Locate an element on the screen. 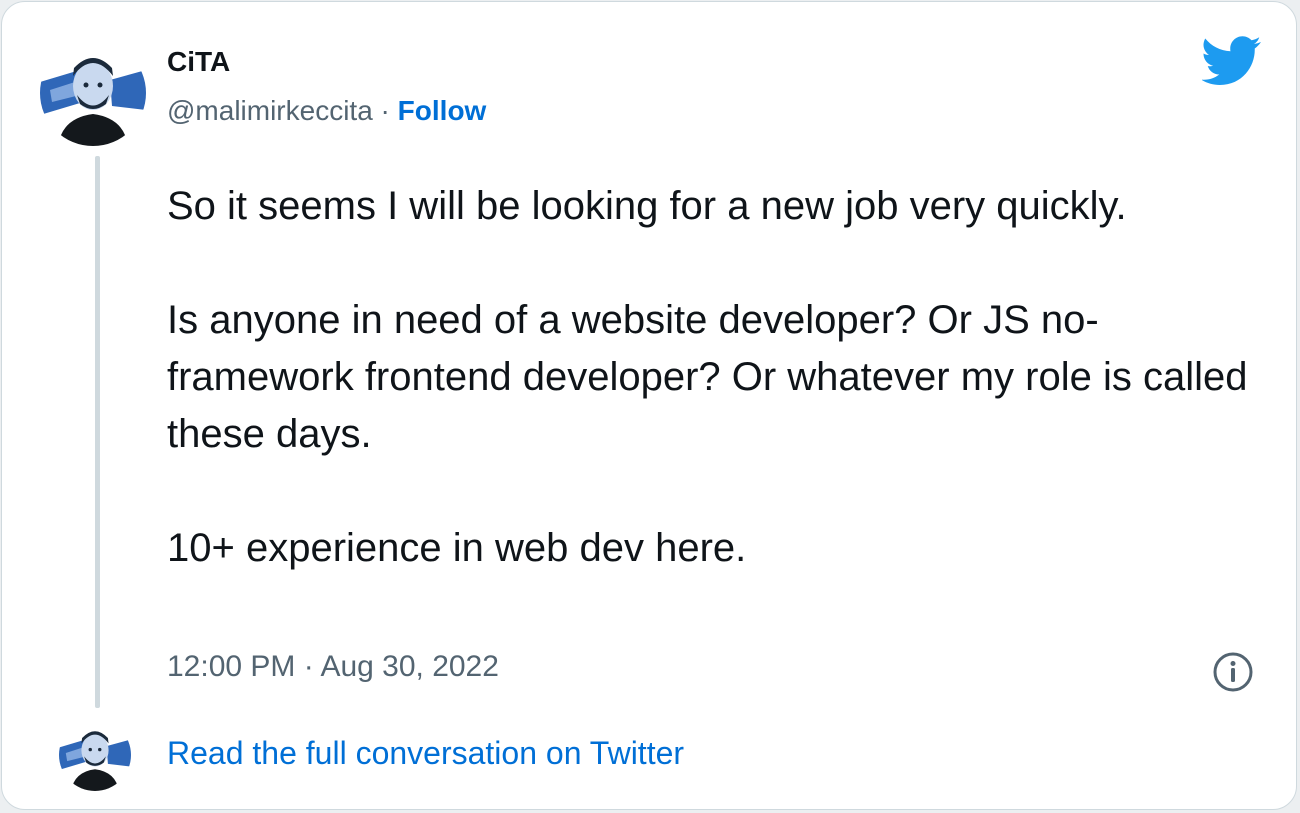 The width and height of the screenshot is (1300, 813). info-icon is located at coordinates (1233, 672).